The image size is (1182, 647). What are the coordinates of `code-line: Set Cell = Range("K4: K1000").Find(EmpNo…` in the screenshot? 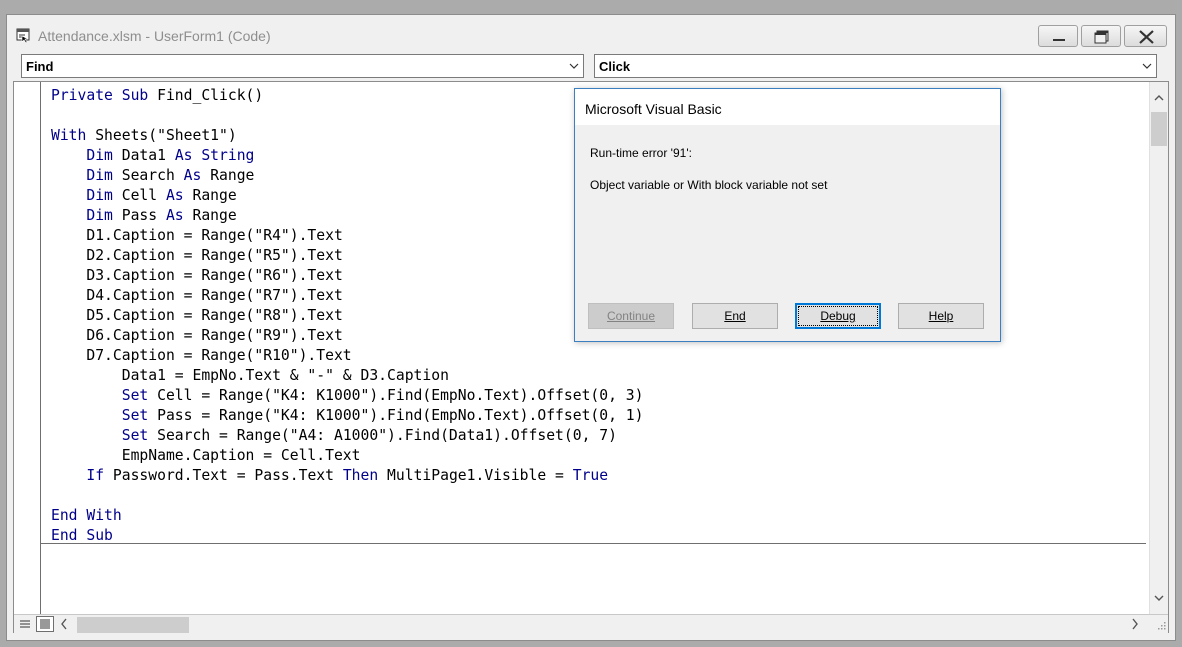 It's located at (601, 396).